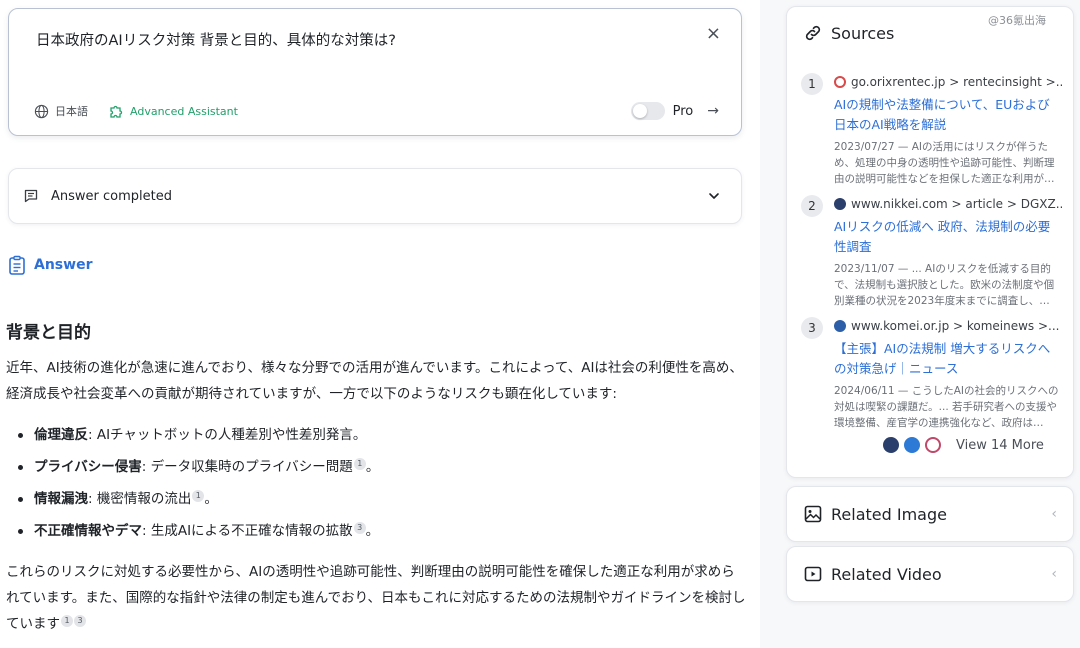  Describe the element at coordinates (88, 531) in the screenshot. I see `list-item-term: 不正確情報やデマ` at that location.